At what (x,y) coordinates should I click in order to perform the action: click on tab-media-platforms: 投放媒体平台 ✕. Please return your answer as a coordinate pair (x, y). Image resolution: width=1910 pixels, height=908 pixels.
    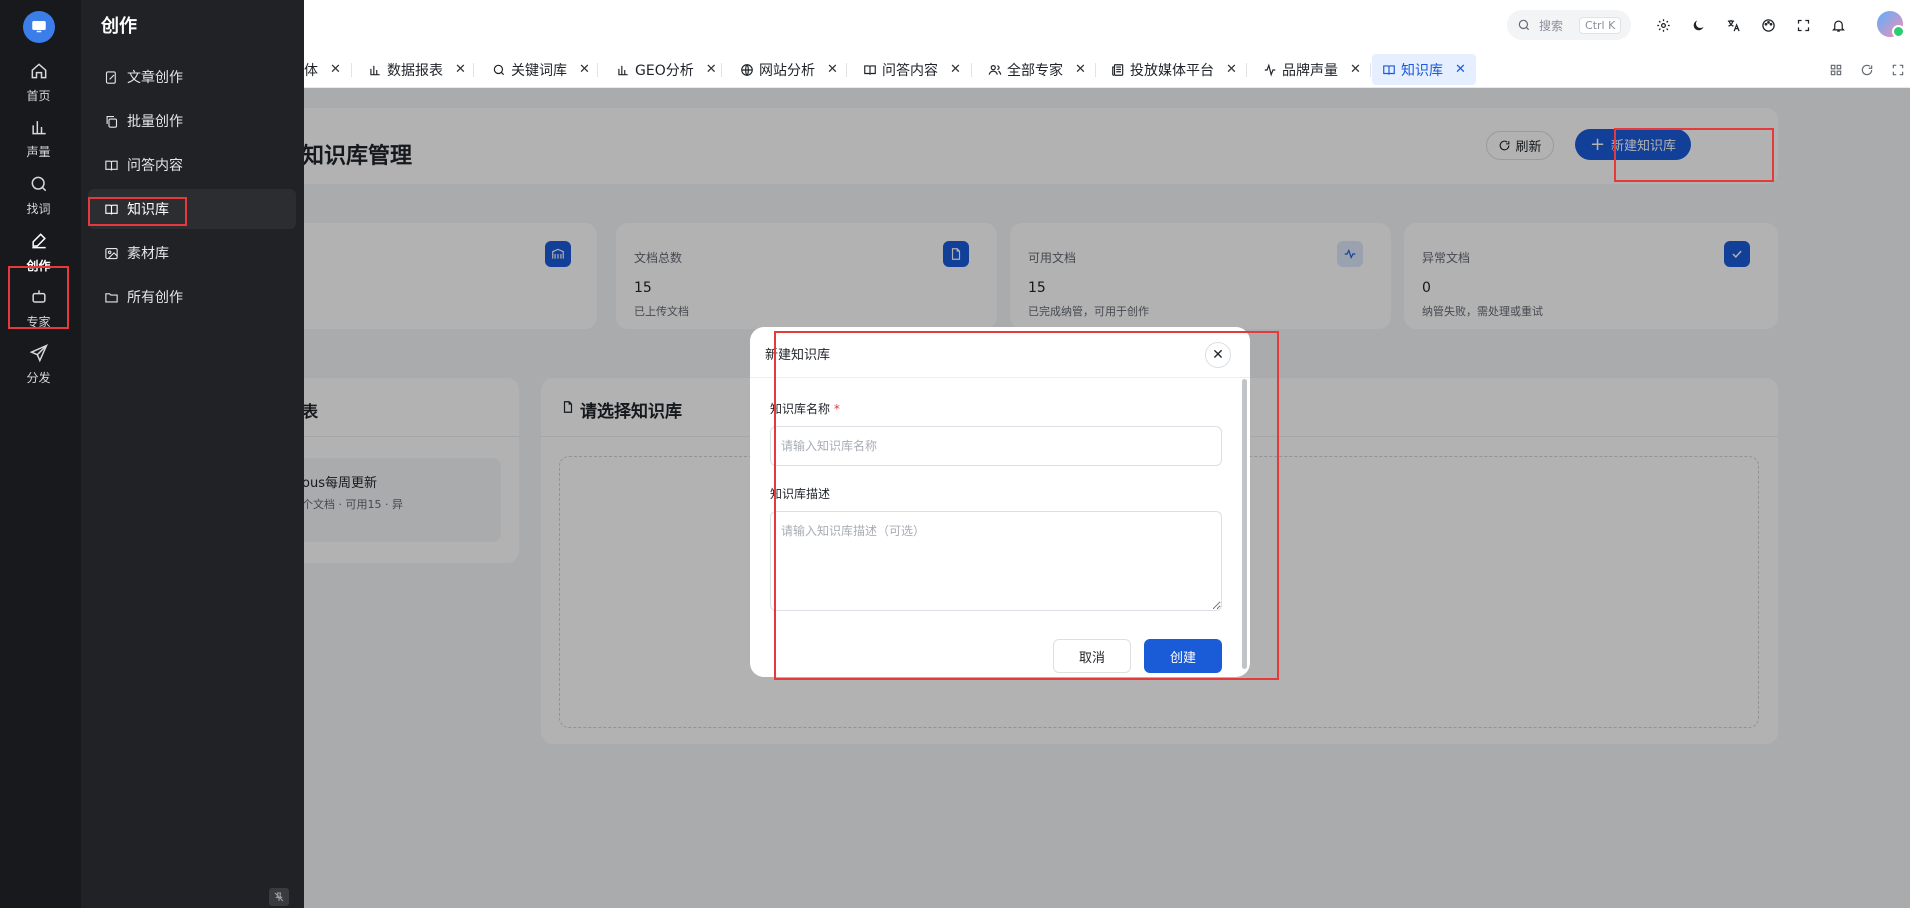
    Looking at the image, I should click on (1174, 69).